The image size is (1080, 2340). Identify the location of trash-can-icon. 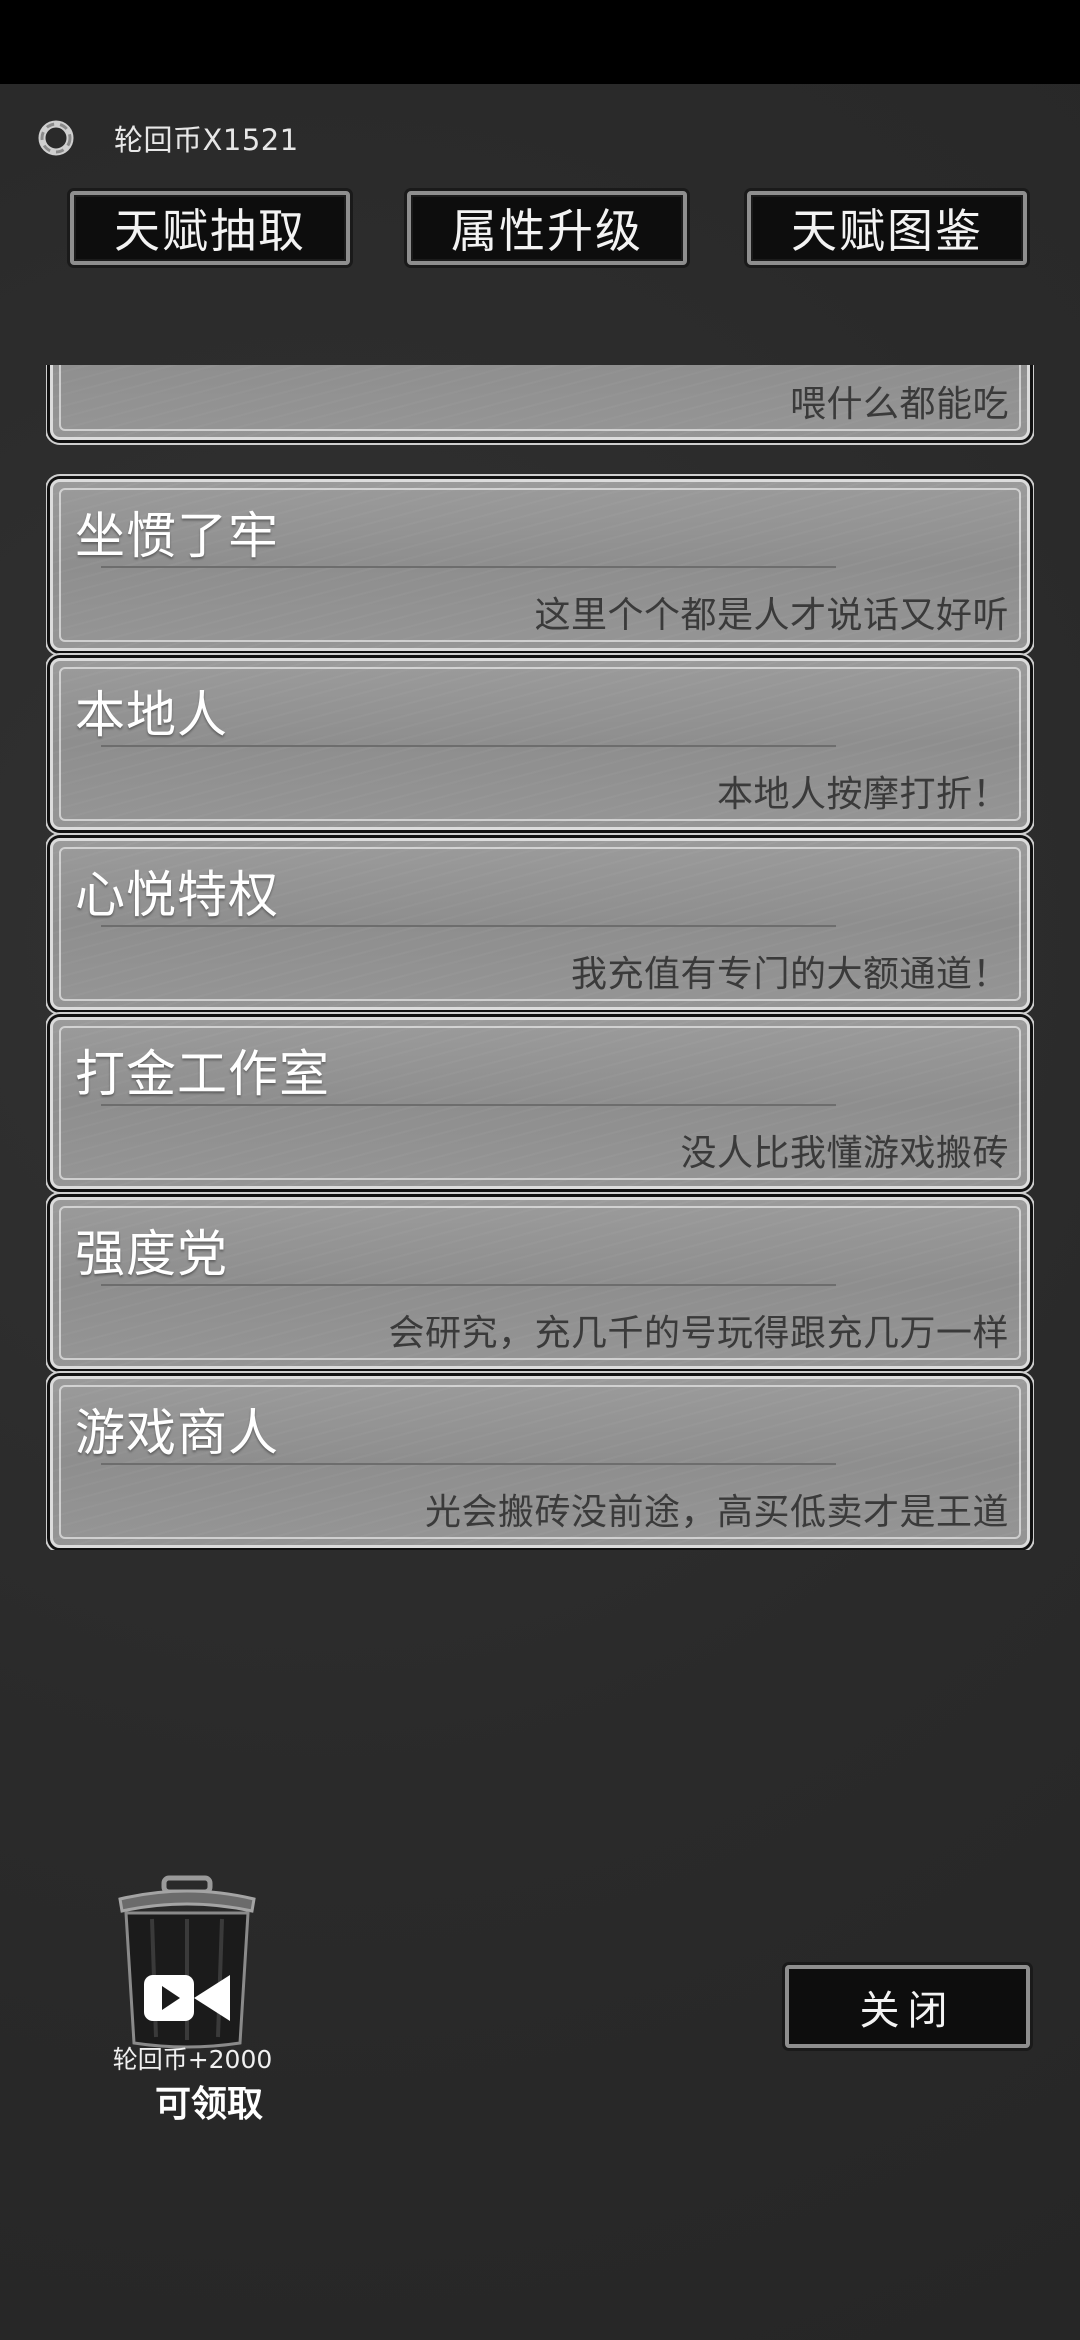
(187, 1962).